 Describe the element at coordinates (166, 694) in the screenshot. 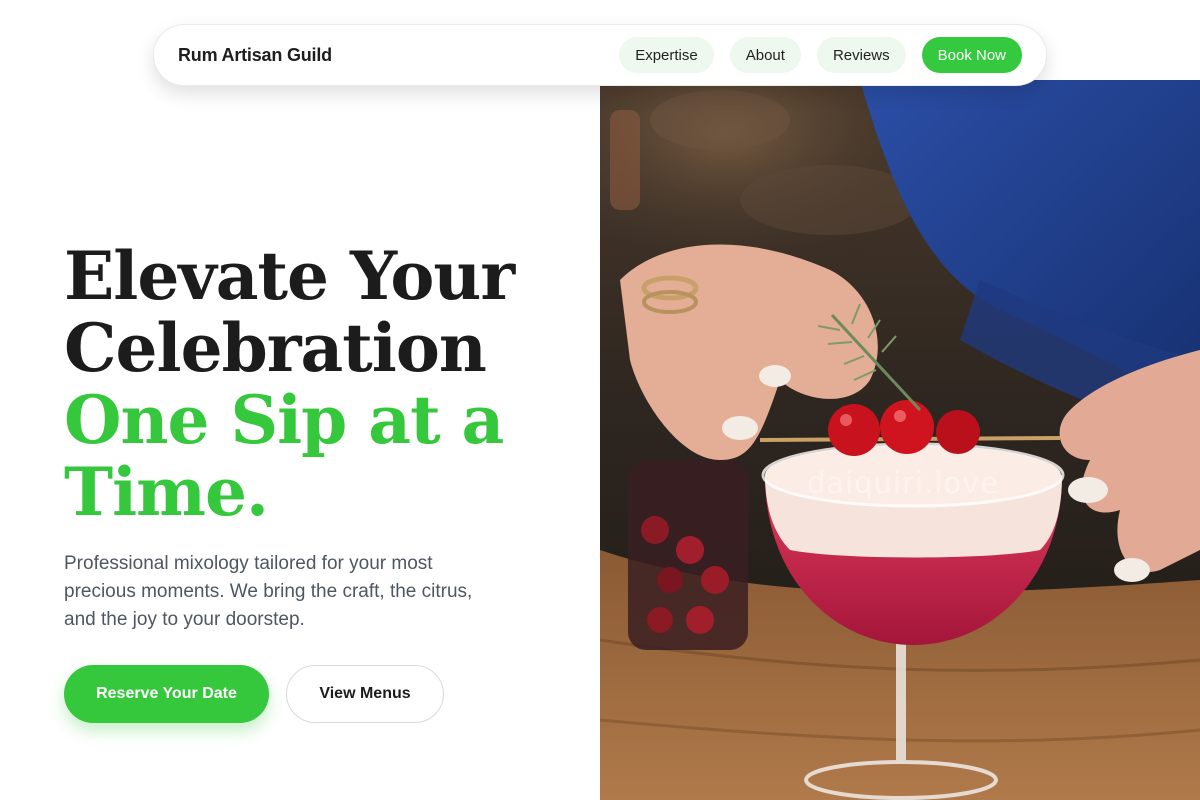

I see `reserve-date-button: Reserve Your Date` at that location.